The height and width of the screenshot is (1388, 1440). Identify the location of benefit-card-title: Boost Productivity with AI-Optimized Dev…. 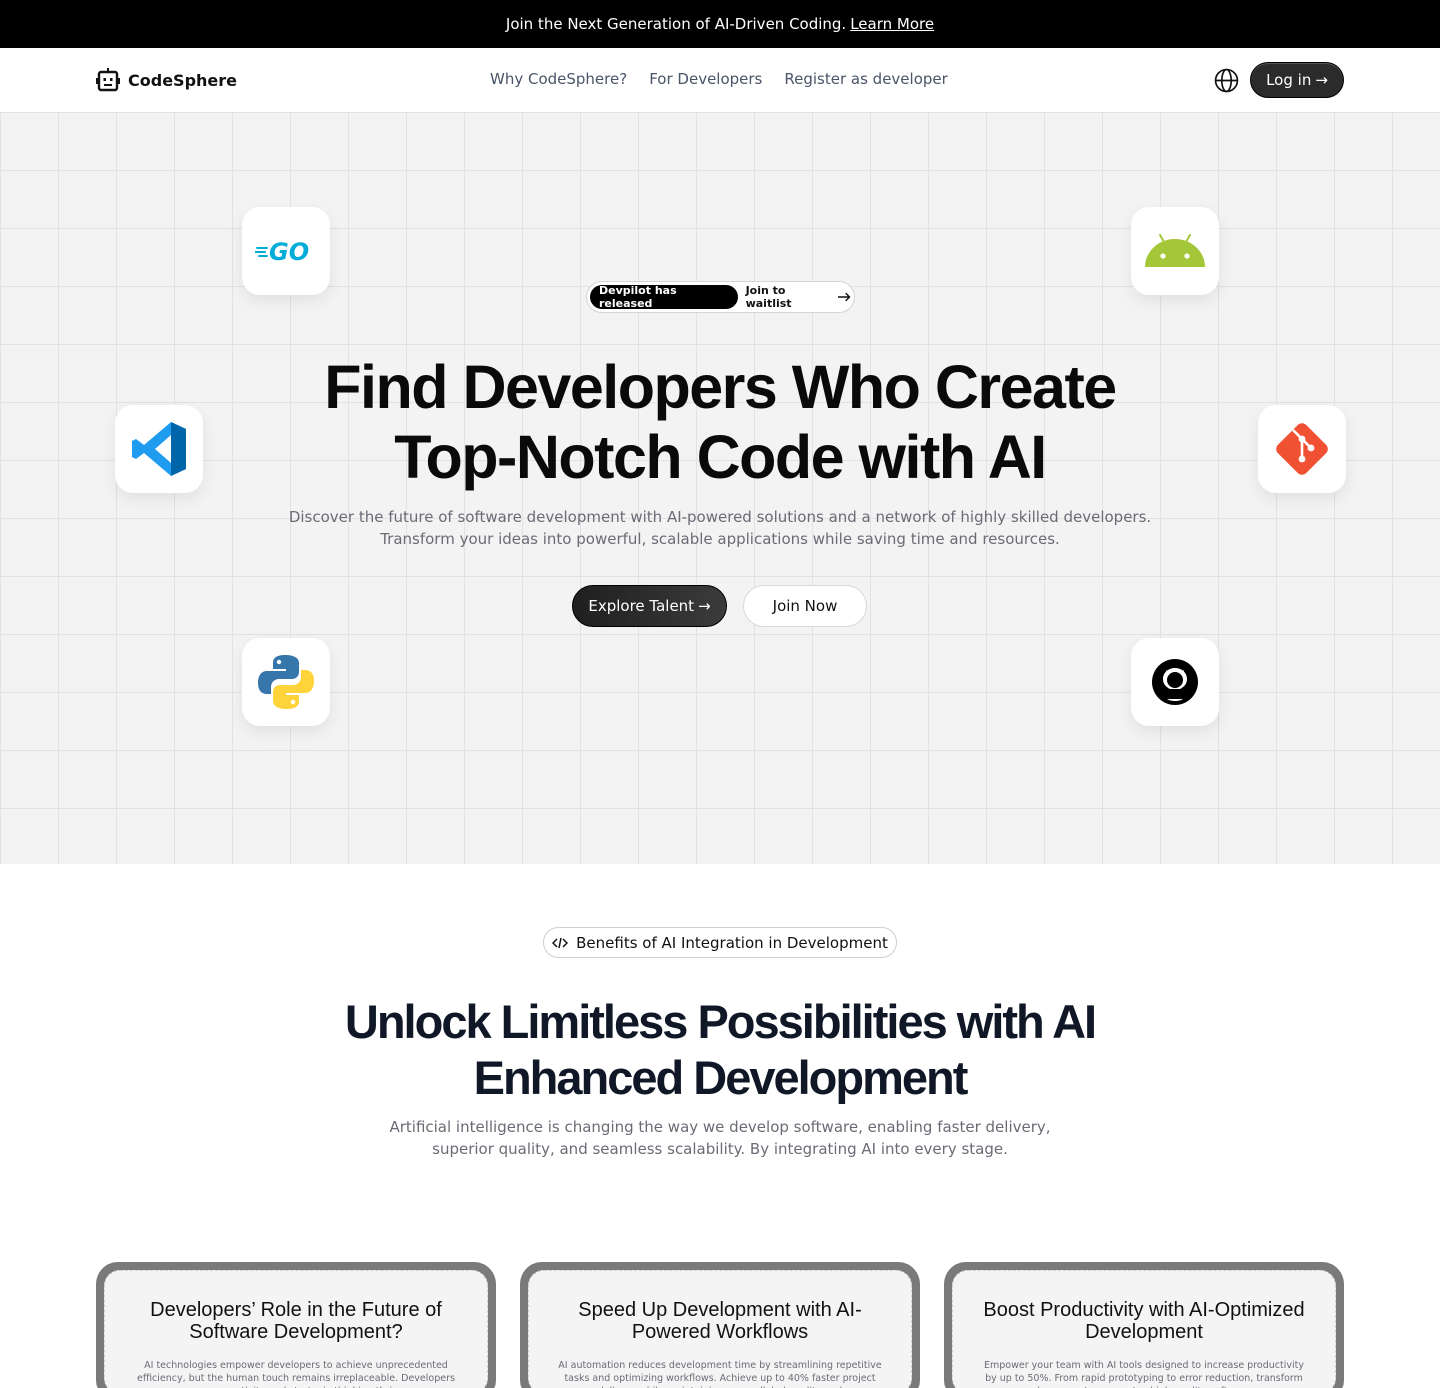
(1144, 1321).